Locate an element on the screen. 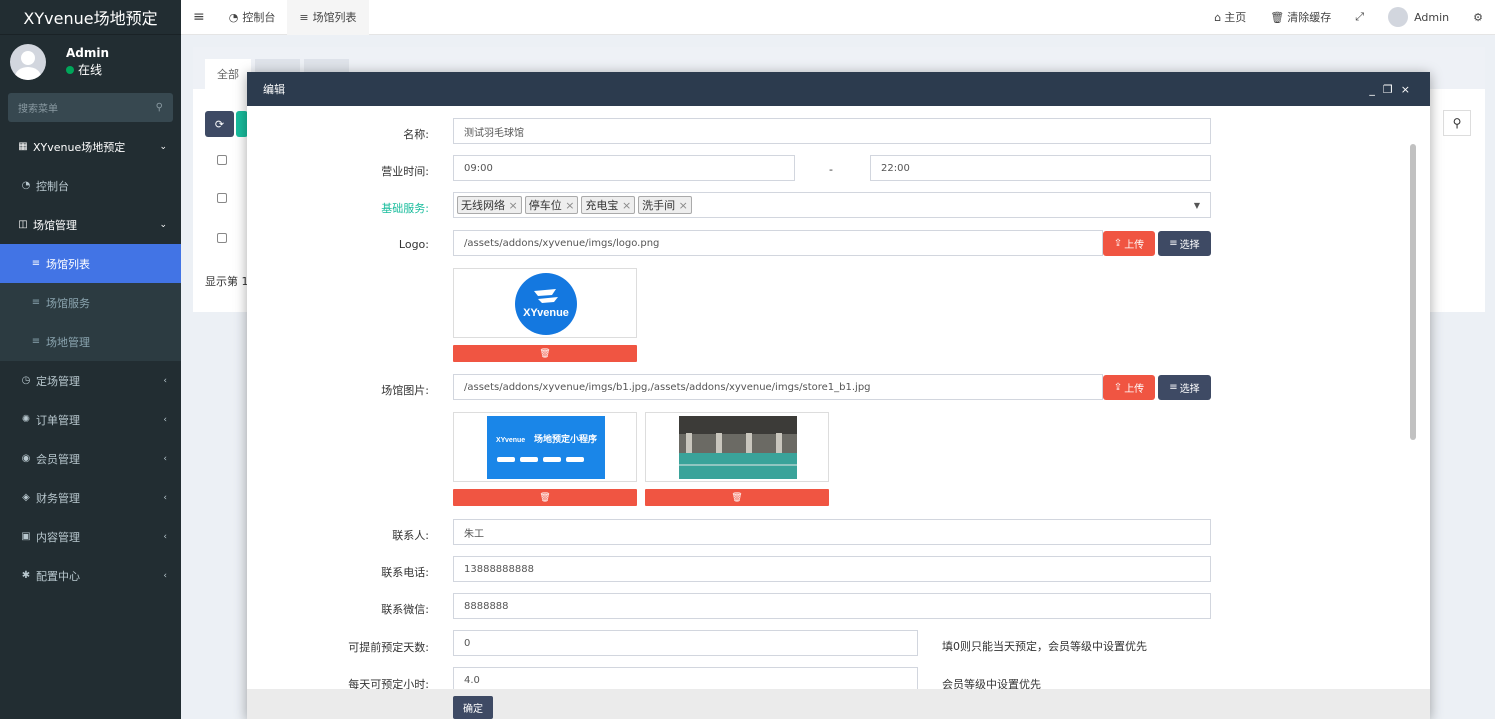  upload-icon: ⇪ is located at coordinates (1118, 387).